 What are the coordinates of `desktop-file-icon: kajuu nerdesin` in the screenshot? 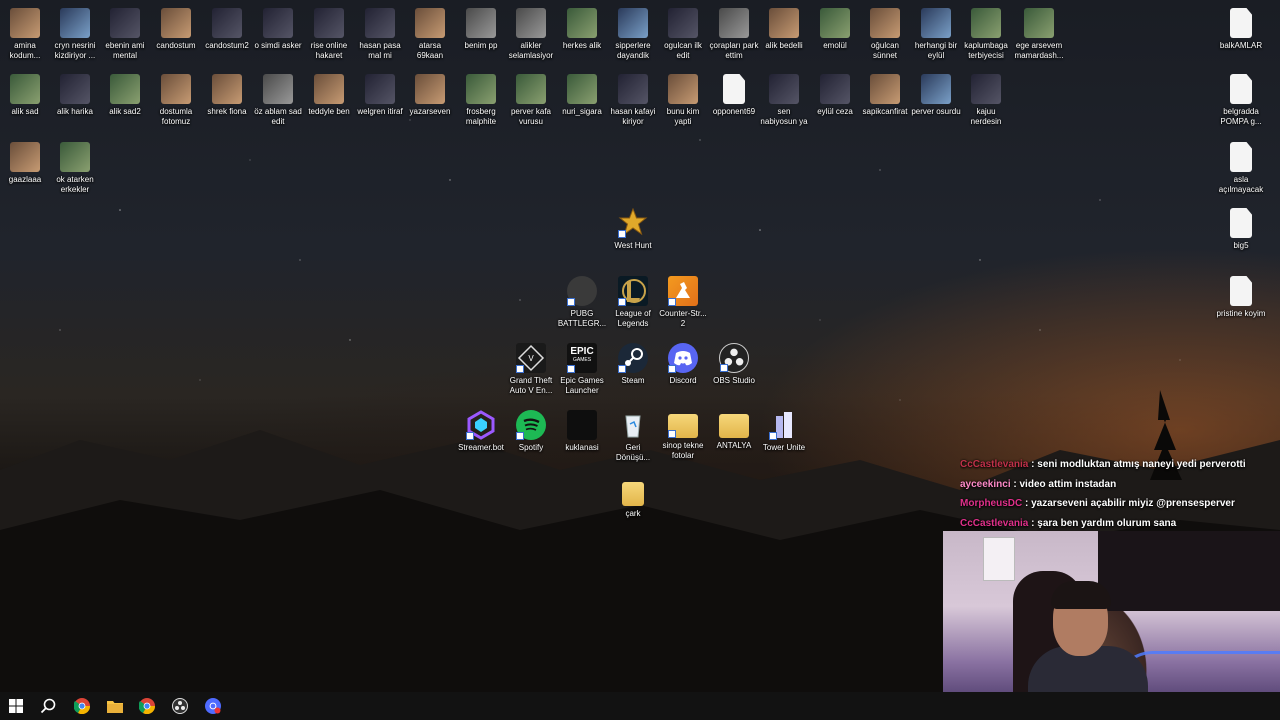 It's located at (986, 100).